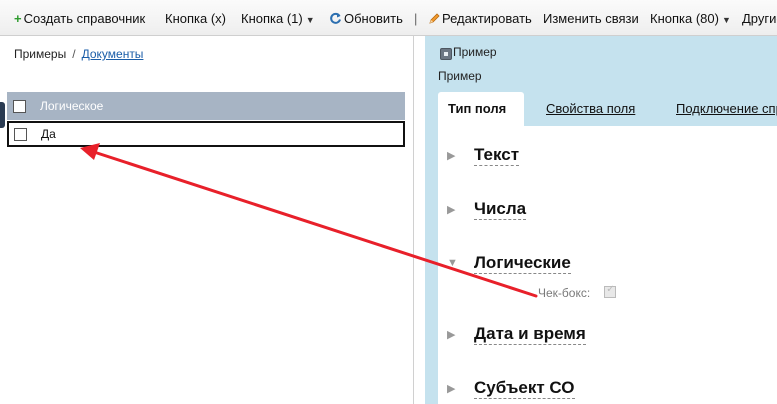 This screenshot has width=777, height=404. Describe the element at coordinates (206, 106) in the screenshot. I see `grid-header: Логическое` at that location.